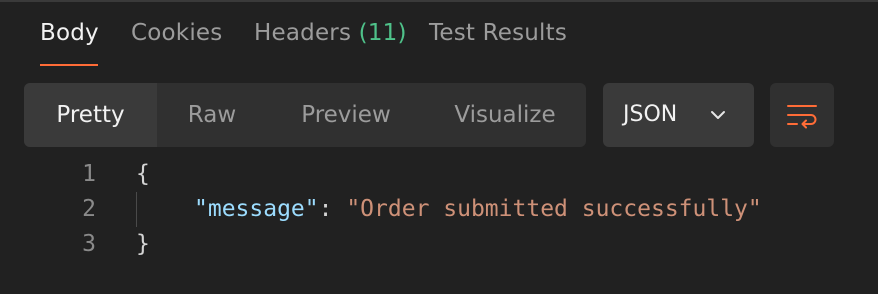  Describe the element at coordinates (346, 115) in the screenshot. I see `view-mode-preview: Preview` at that location.